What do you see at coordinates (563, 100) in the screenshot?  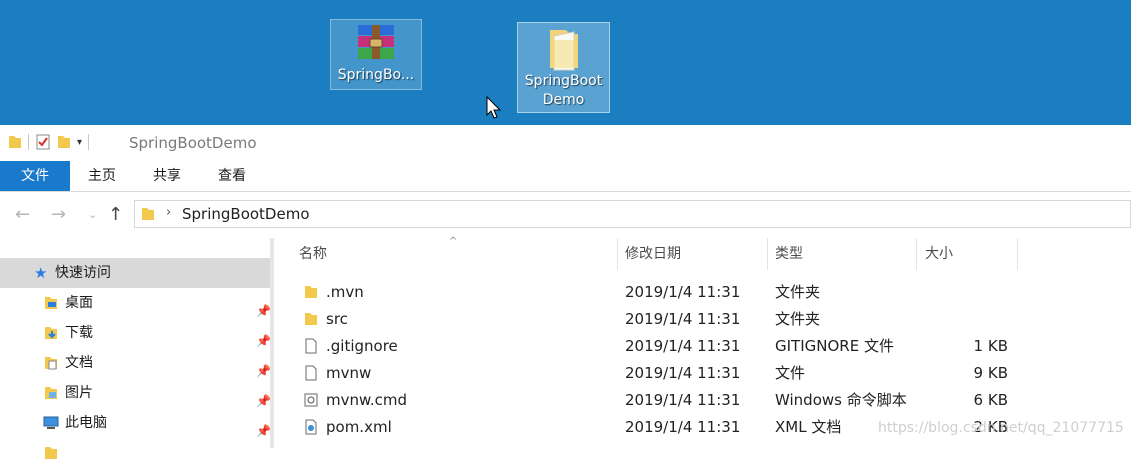 I see `desktop-folder-label-line2: Demo` at bounding box center [563, 100].